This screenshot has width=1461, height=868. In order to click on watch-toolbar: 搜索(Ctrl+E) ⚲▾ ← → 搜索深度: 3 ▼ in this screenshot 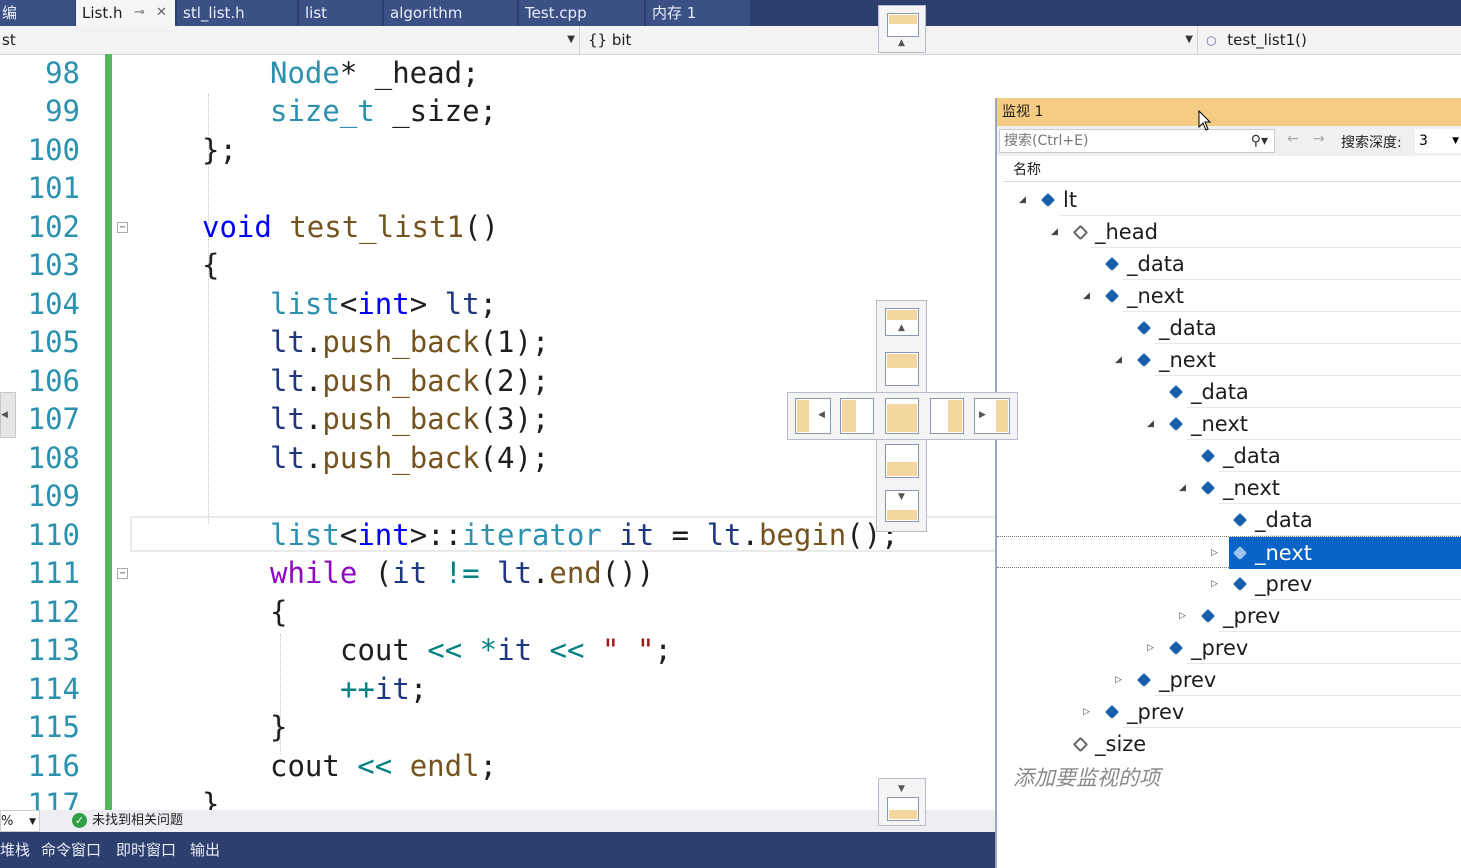, I will do `click(1229, 141)`.